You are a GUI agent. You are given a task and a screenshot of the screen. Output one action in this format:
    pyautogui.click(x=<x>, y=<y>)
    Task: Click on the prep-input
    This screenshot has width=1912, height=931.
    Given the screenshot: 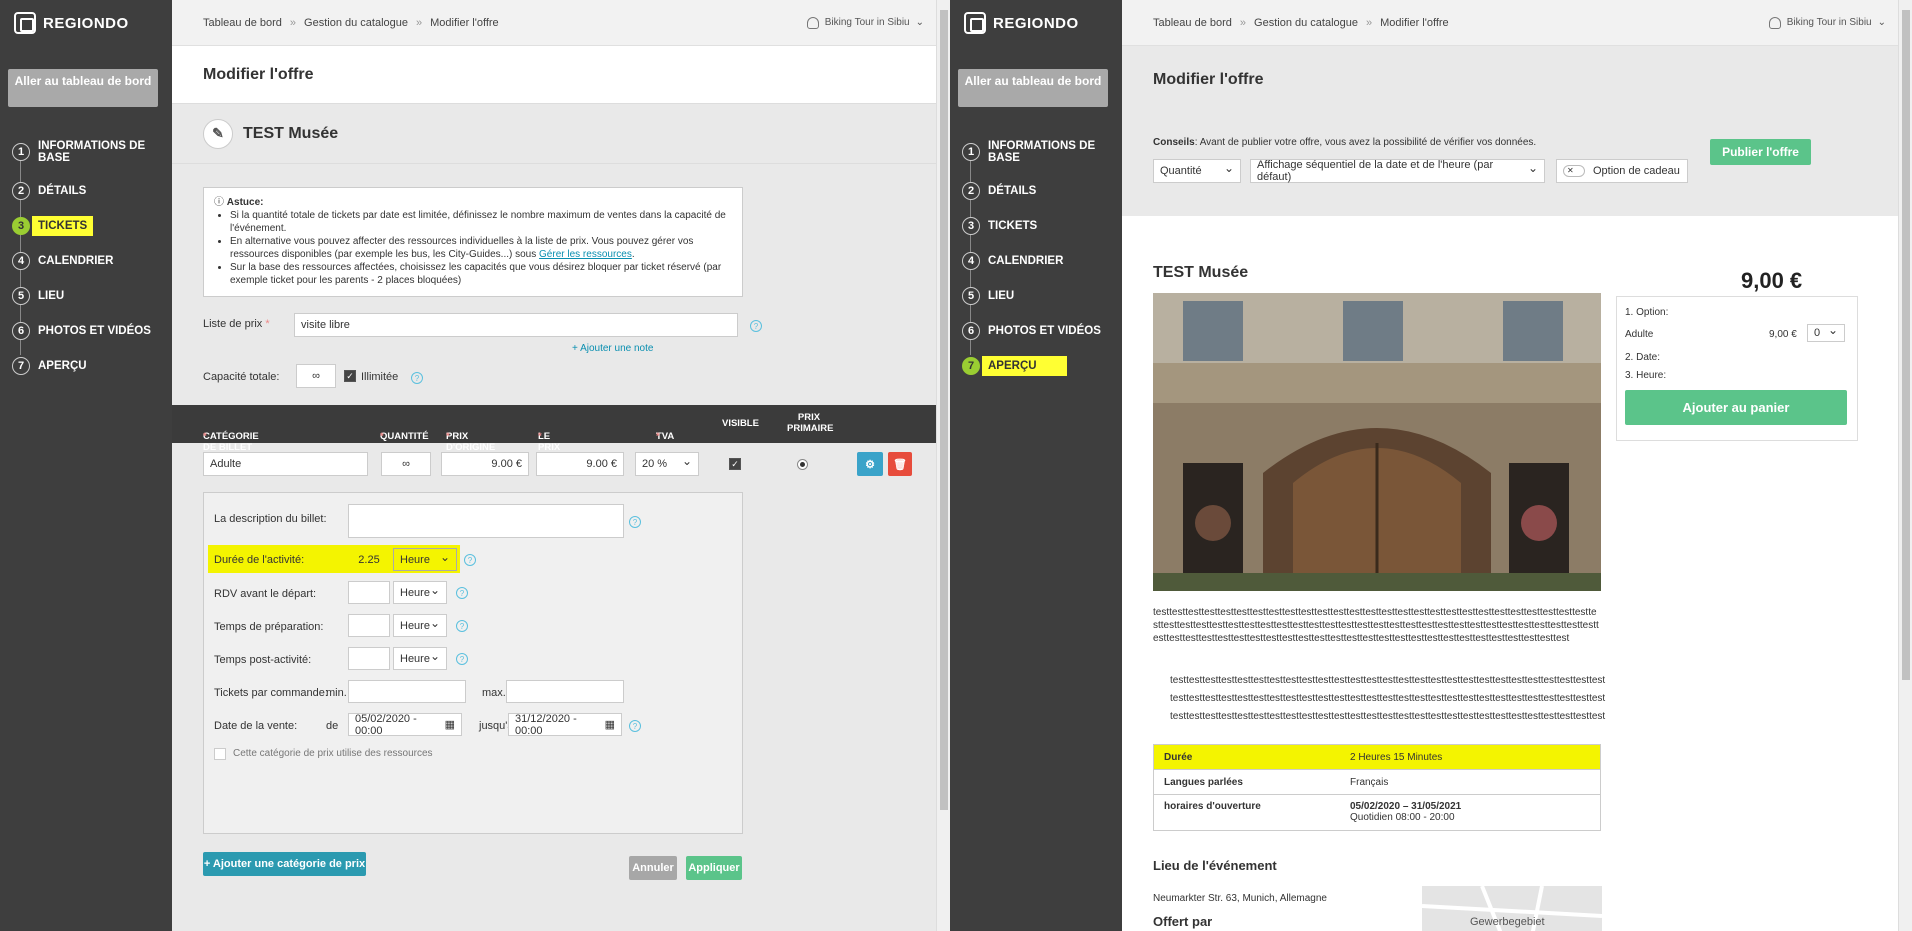 What is the action you would take?
    pyautogui.click(x=369, y=625)
    